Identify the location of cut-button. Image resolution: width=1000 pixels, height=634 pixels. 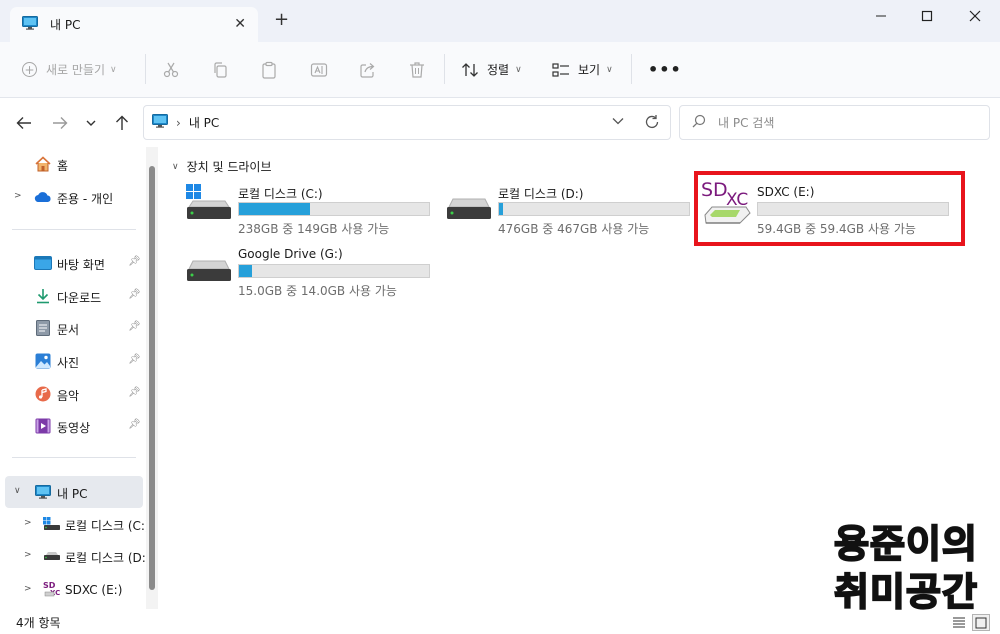
(171, 70).